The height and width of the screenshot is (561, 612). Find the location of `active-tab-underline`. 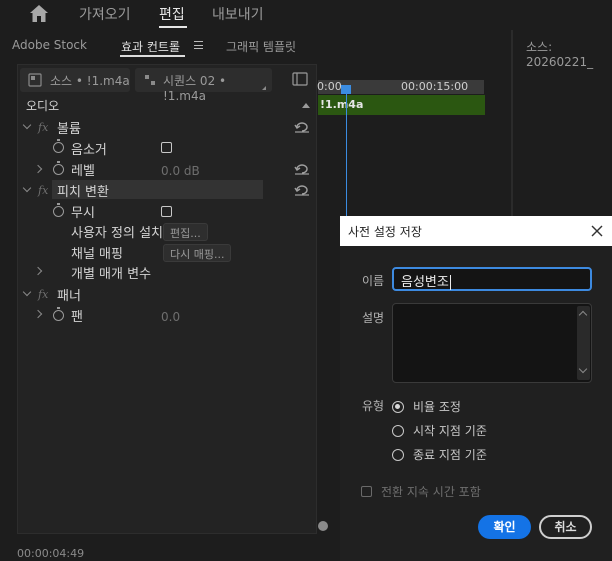

active-tab-underline is located at coordinates (152, 56).